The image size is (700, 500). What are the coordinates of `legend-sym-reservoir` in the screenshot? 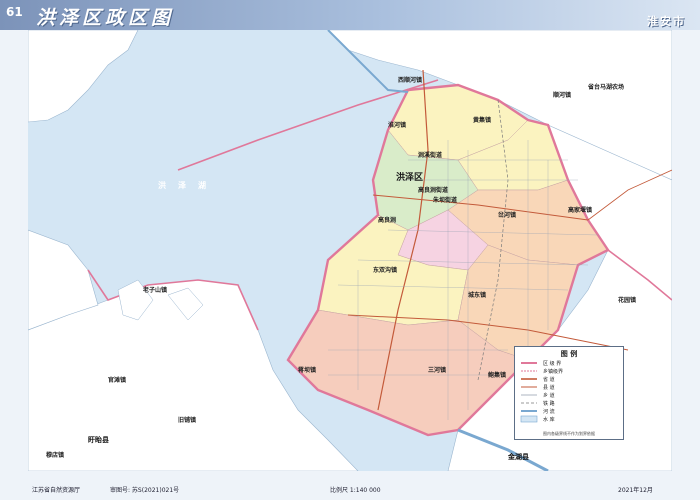 It's located at (529, 419).